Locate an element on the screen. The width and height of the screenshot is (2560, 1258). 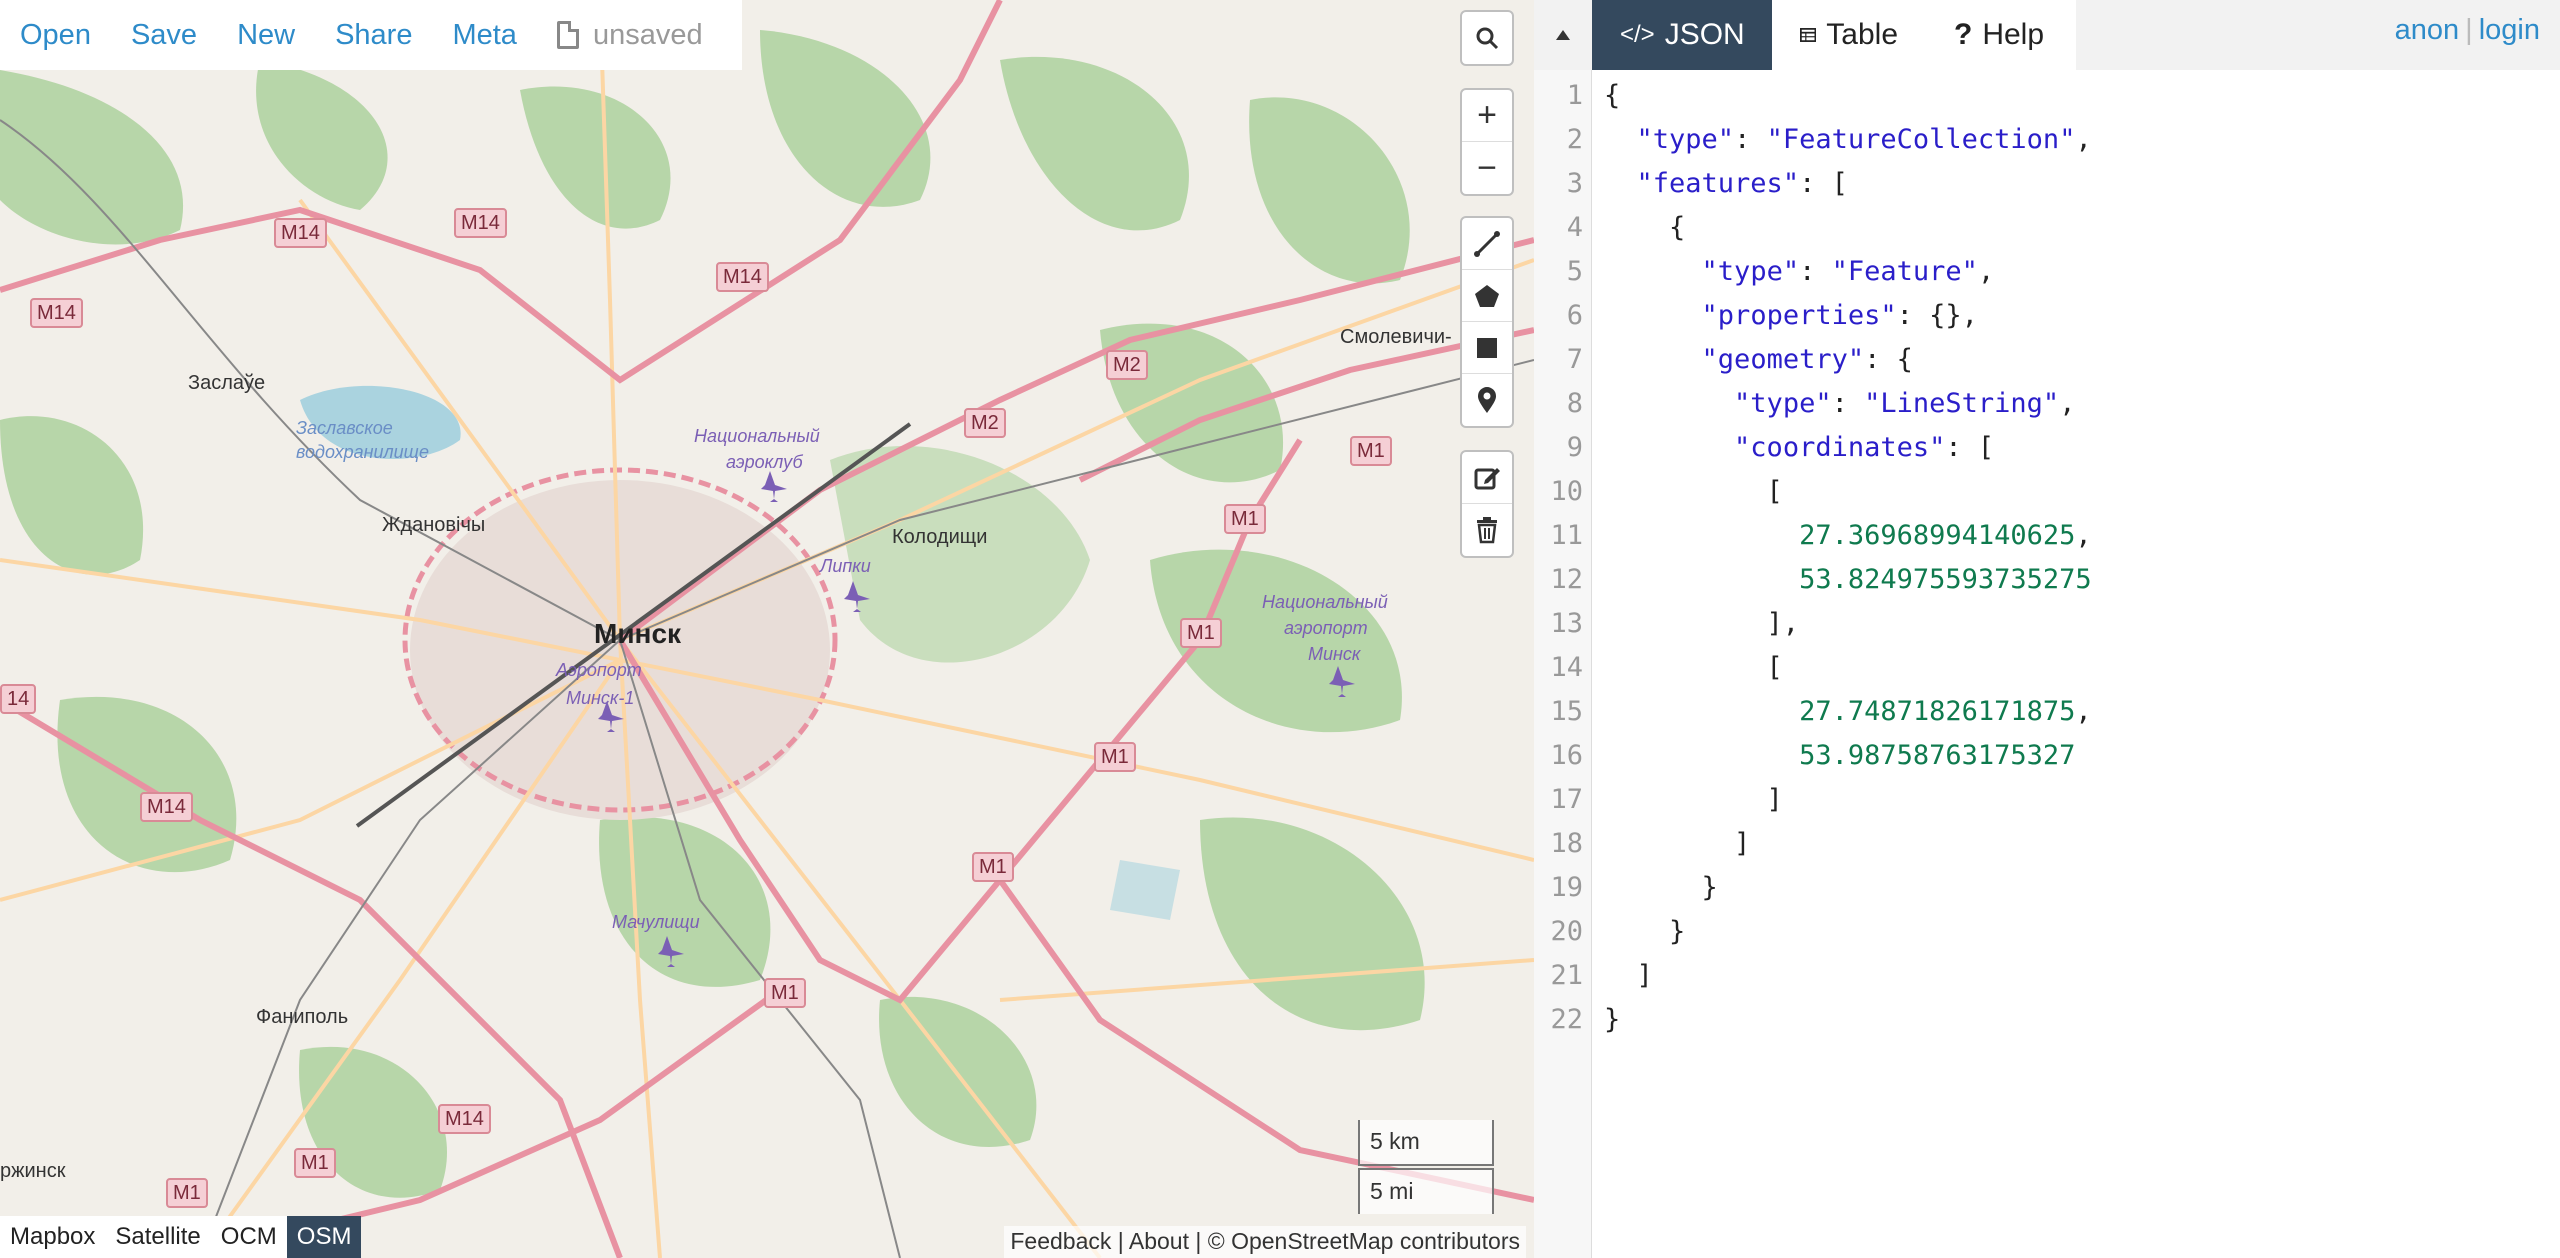
draw-control is located at coordinates (1487, 322).